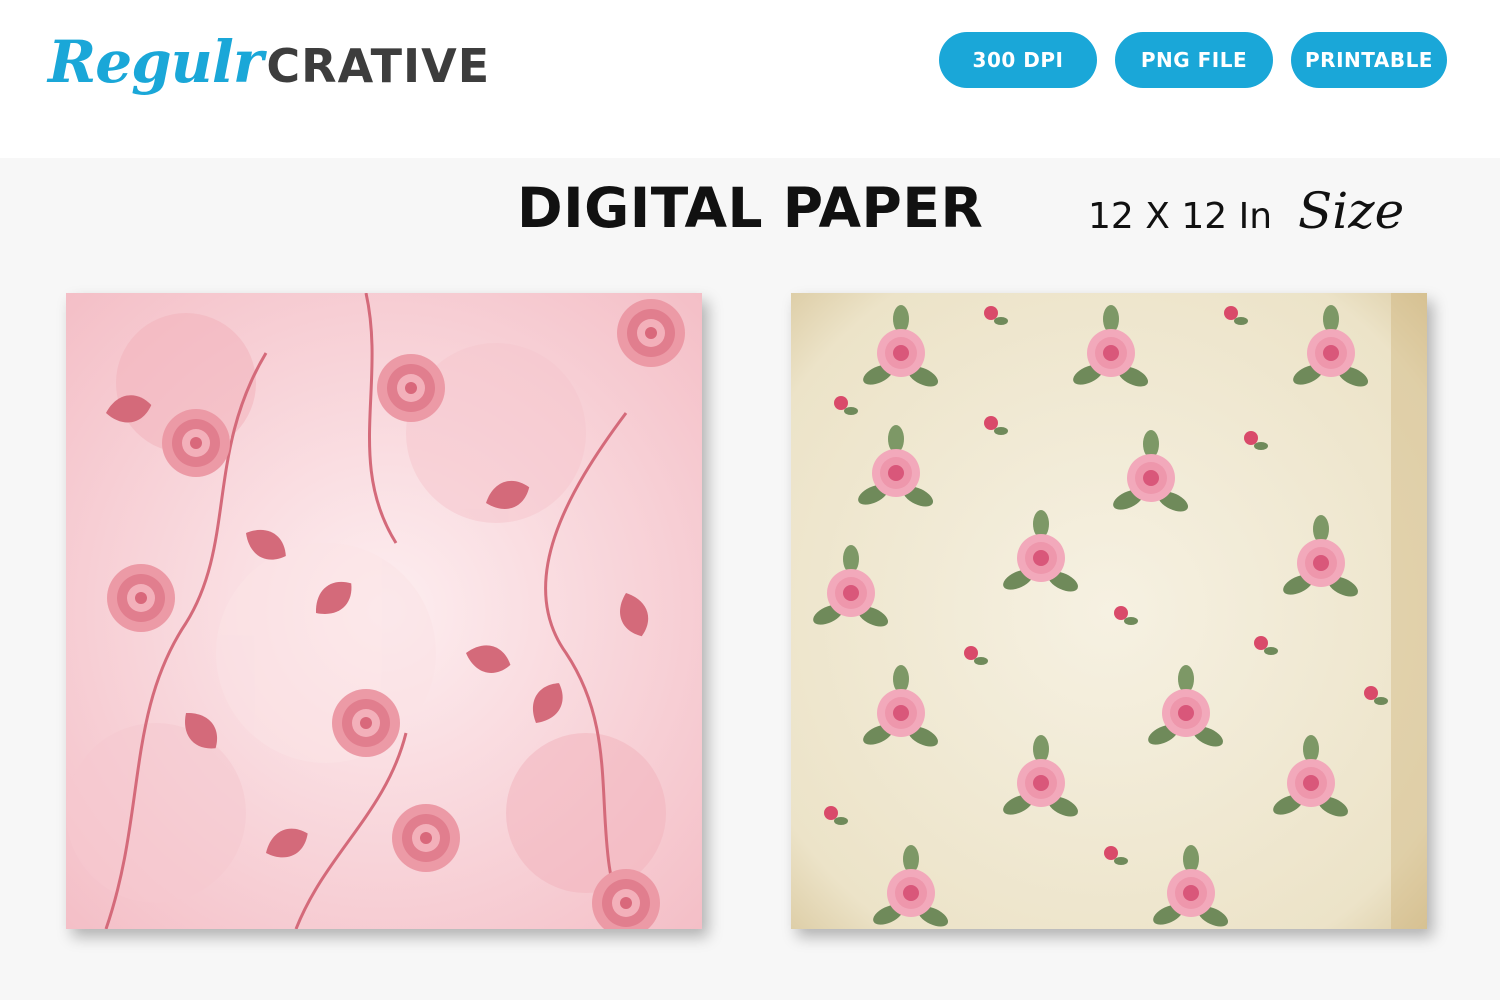 The width and height of the screenshot is (1500, 1000). What do you see at coordinates (1351, 211) in the screenshot?
I see `size-word: Size` at bounding box center [1351, 211].